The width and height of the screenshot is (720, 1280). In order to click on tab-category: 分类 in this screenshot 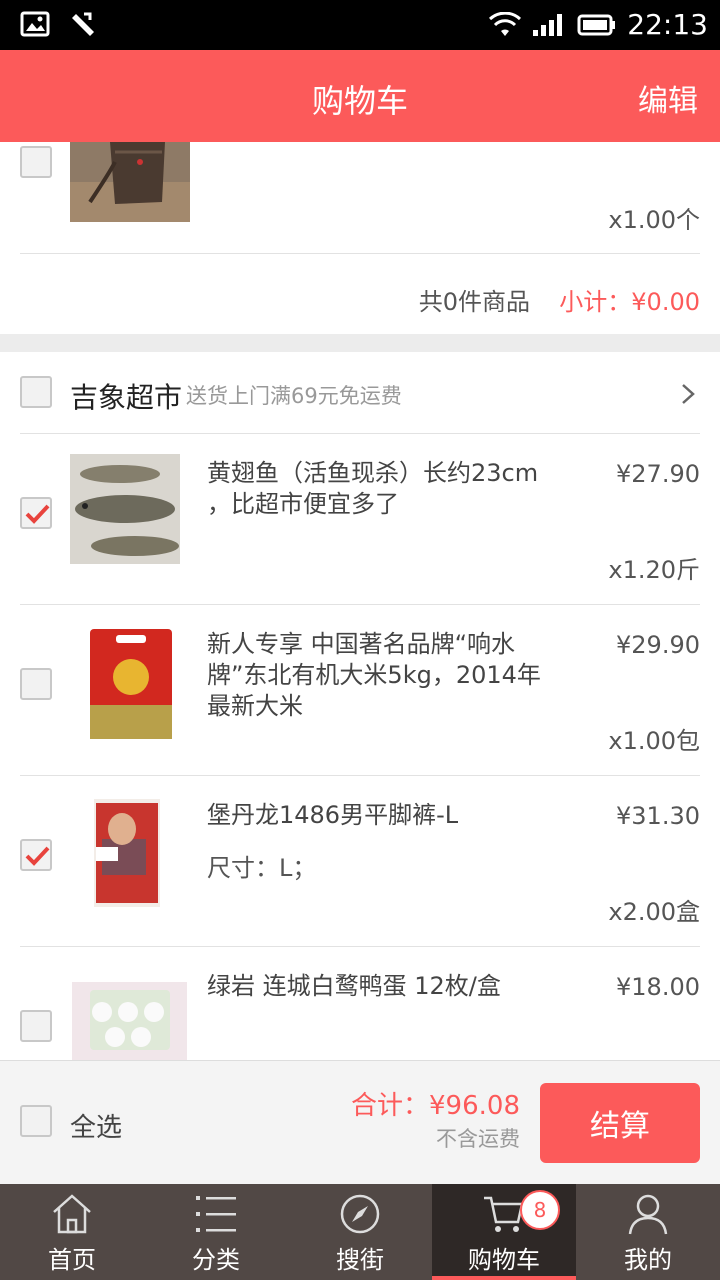, I will do `click(216, 1232)`.